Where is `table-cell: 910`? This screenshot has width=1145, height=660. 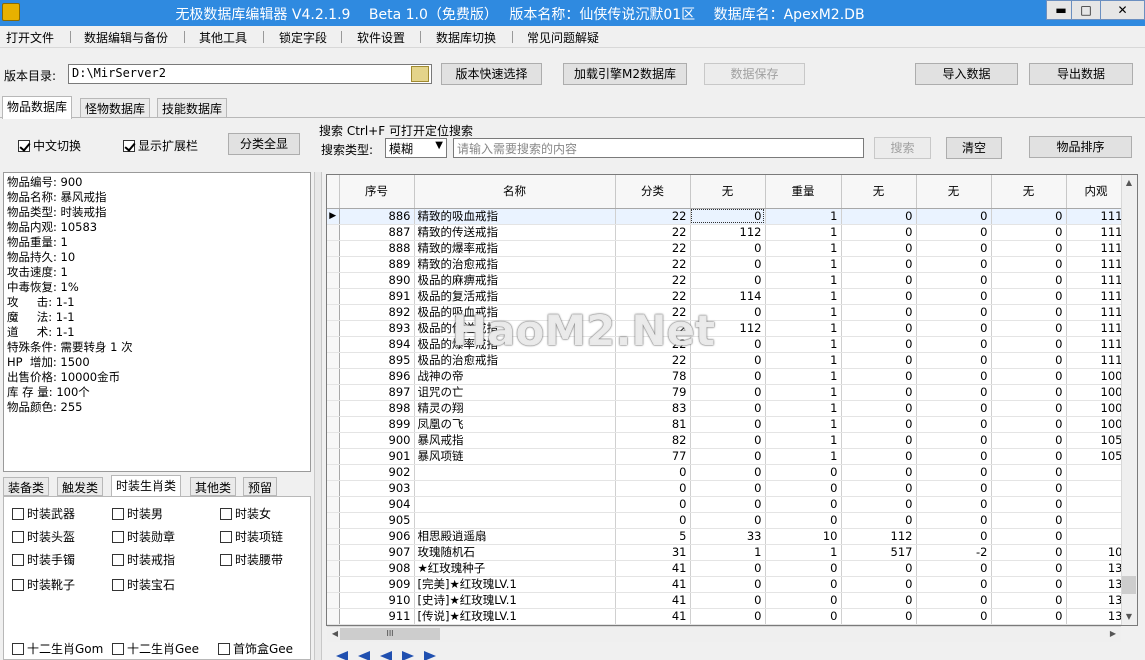
table-cell: 910 is located at coordinates (377, 600).